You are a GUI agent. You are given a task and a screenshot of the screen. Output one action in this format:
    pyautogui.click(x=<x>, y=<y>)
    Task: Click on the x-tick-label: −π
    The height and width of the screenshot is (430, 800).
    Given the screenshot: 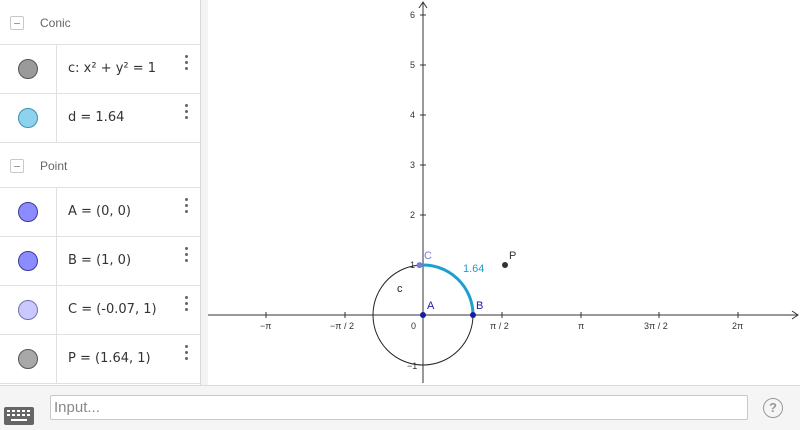 What is the action you would take?
    pyautogui.click(x=265, y=326)
    